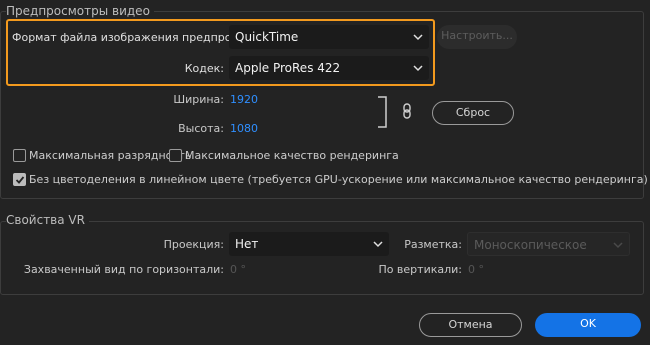 This screenshot has height=345, width=650. Describe the element at coordinates (530, 245) in the screenshot. I see `layout-value: Моноскопическое` at that location.